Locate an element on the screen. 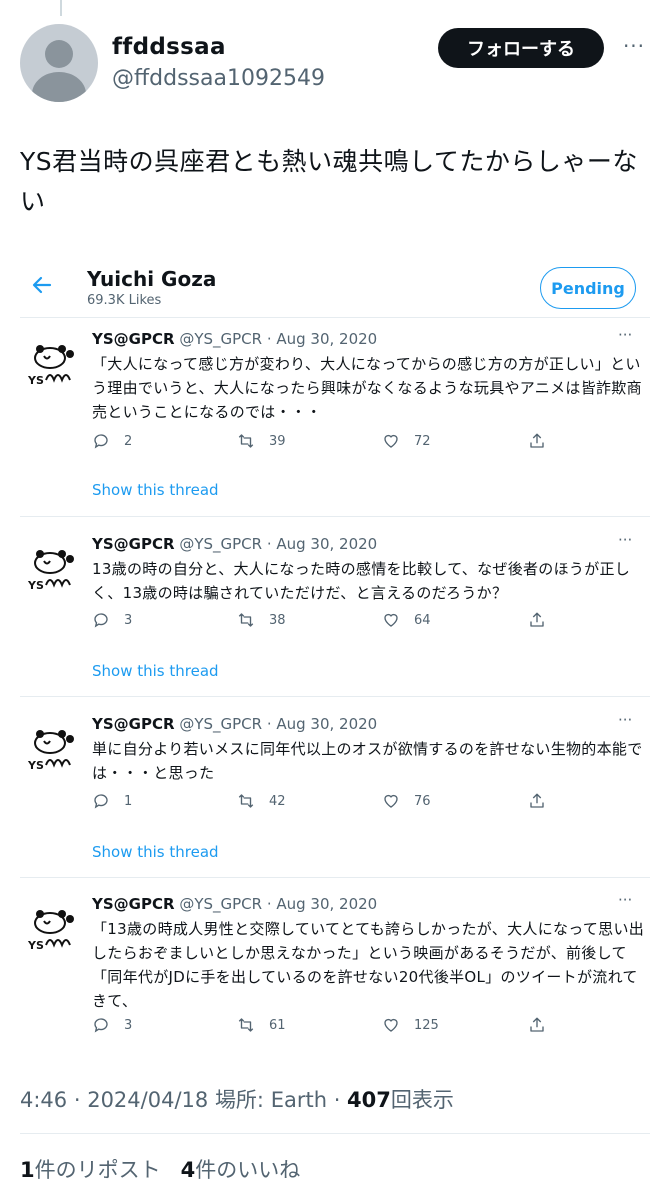  tweet-actions: 1 42 76 is located at coordinates (322, 803).